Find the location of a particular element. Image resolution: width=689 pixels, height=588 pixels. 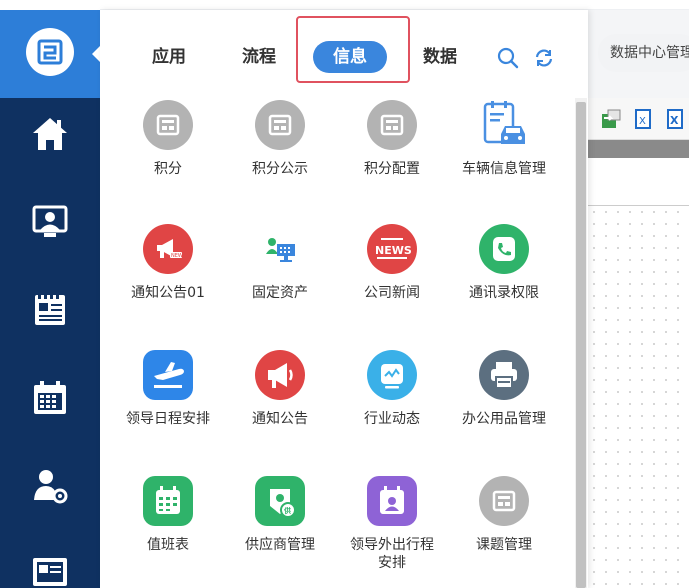

calendar-icon is located at coordinates (50, 398).